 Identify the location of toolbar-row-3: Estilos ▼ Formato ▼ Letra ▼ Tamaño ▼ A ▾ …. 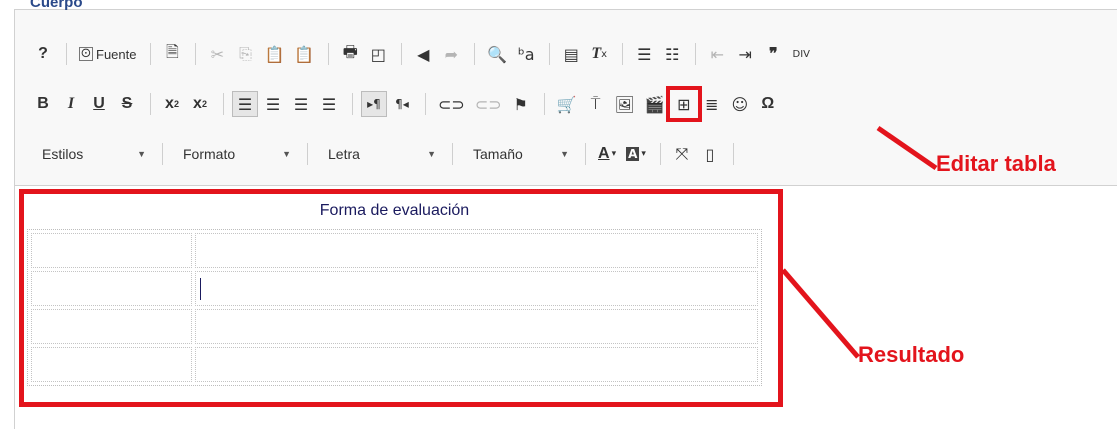
(386, 154).